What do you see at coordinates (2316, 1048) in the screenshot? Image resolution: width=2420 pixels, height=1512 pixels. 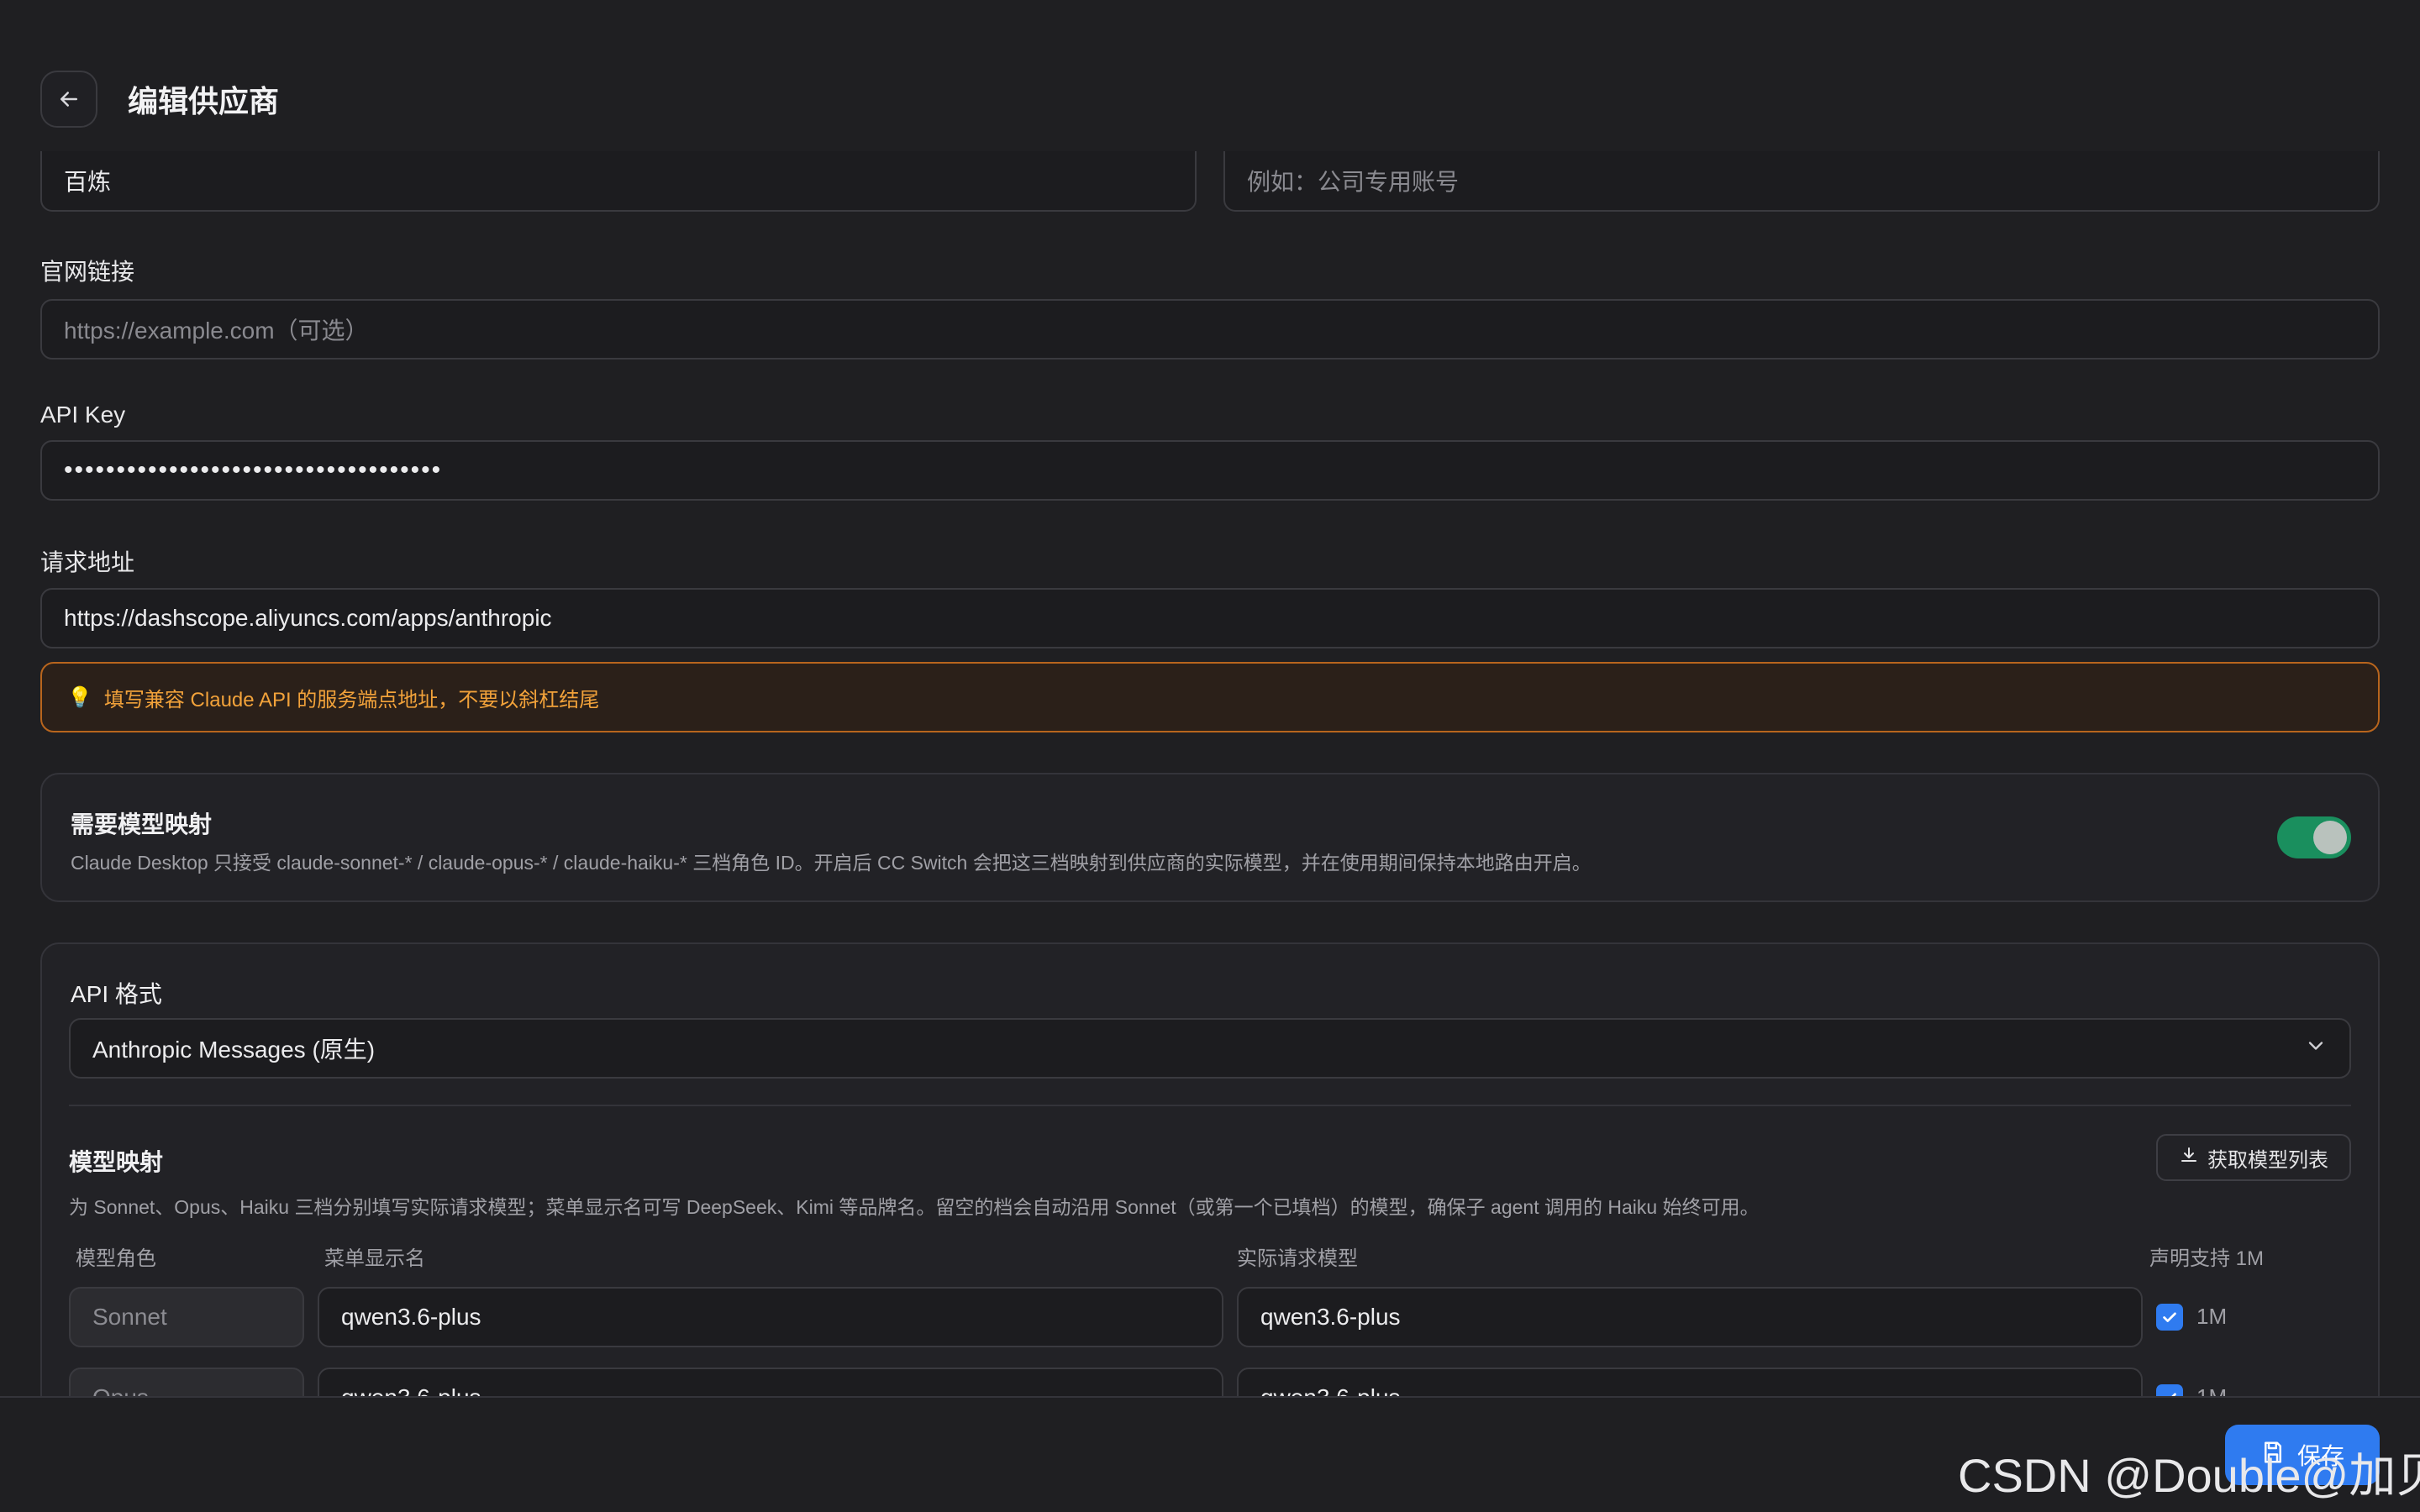 I see `chevron-down-icon` at bounding box center [2316, 1048].